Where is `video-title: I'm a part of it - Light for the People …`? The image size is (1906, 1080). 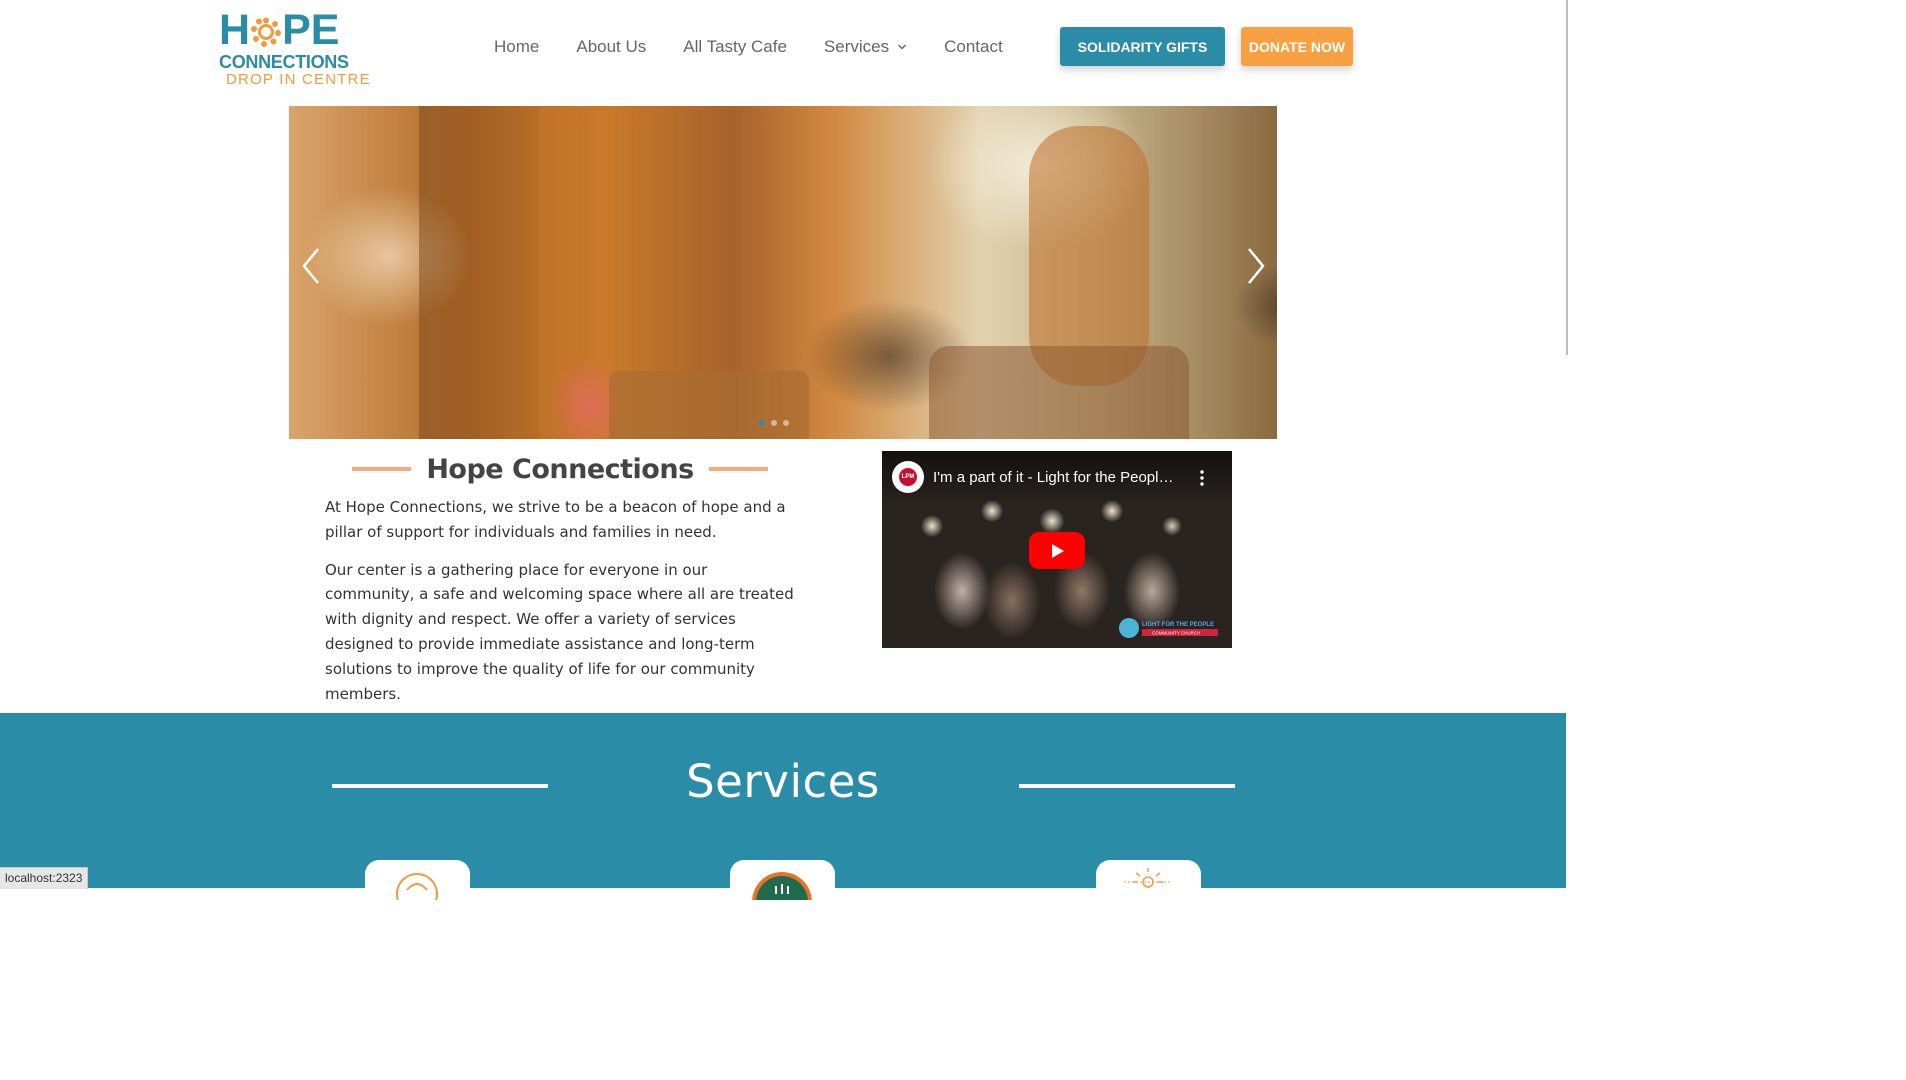 video-title: I'm a part of it - Light for the People … is located at coordinates (1057, 477).